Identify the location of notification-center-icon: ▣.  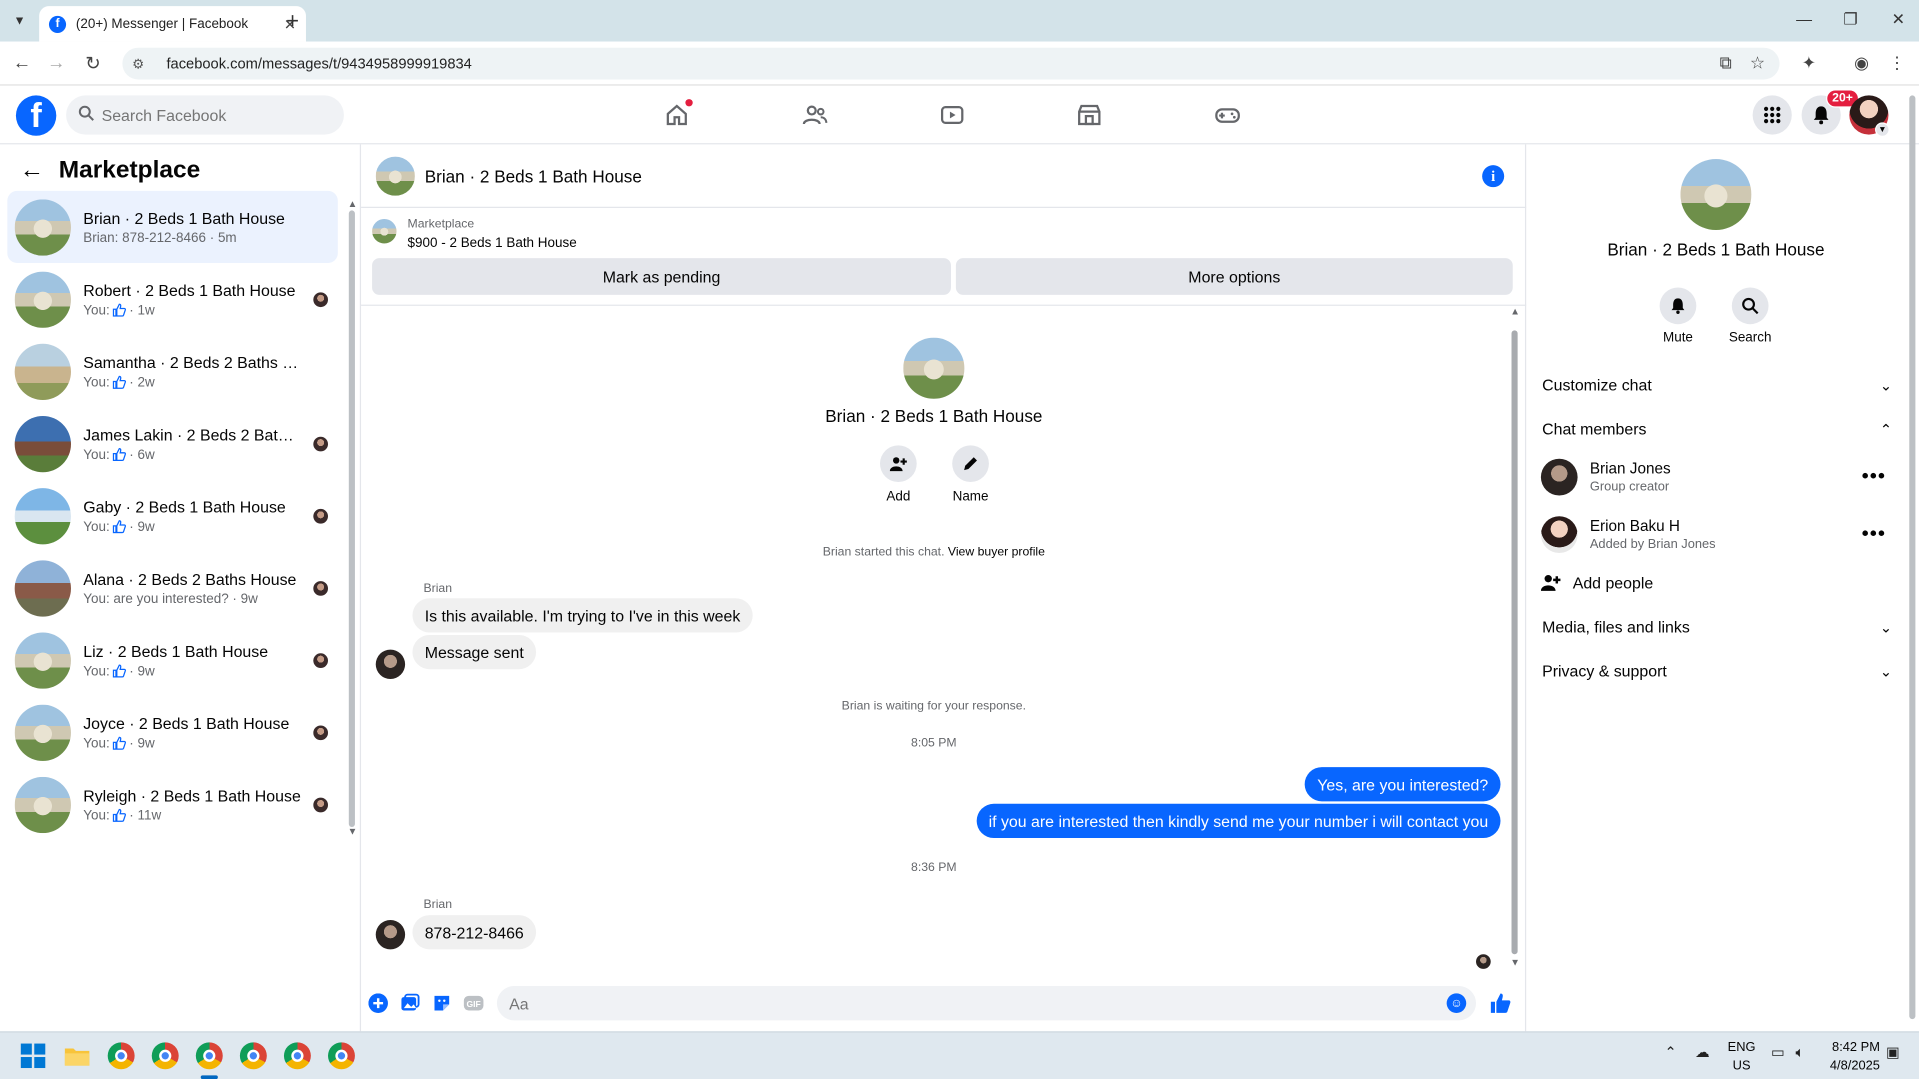
(1893, 1052).